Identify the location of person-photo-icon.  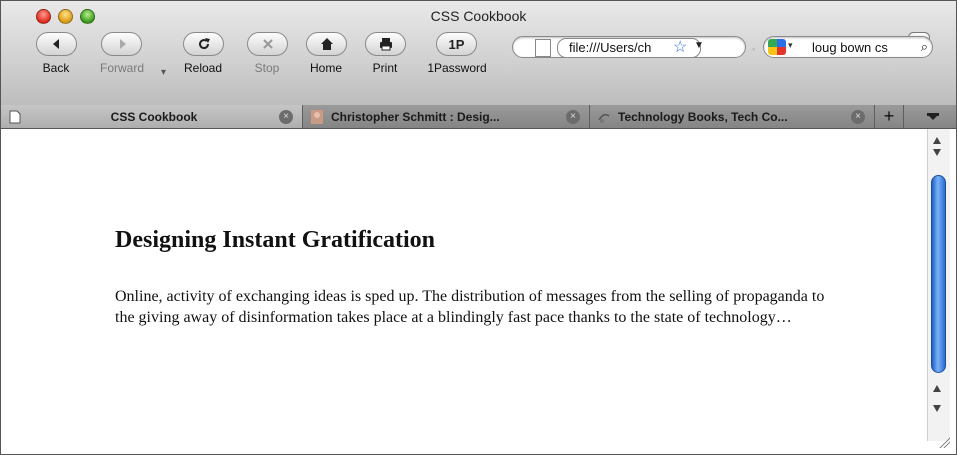
(317, 116).